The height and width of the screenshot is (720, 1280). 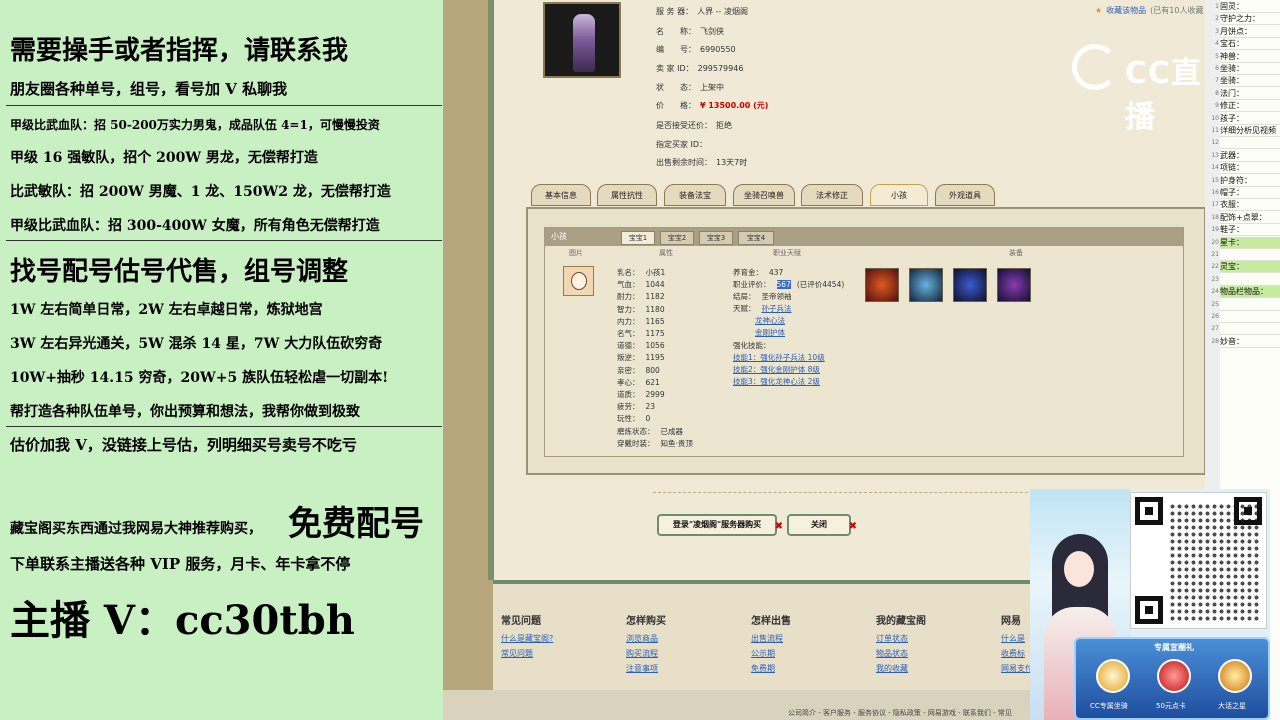 I want to click on tab-child: 小孩, so click(x=899, y=195).